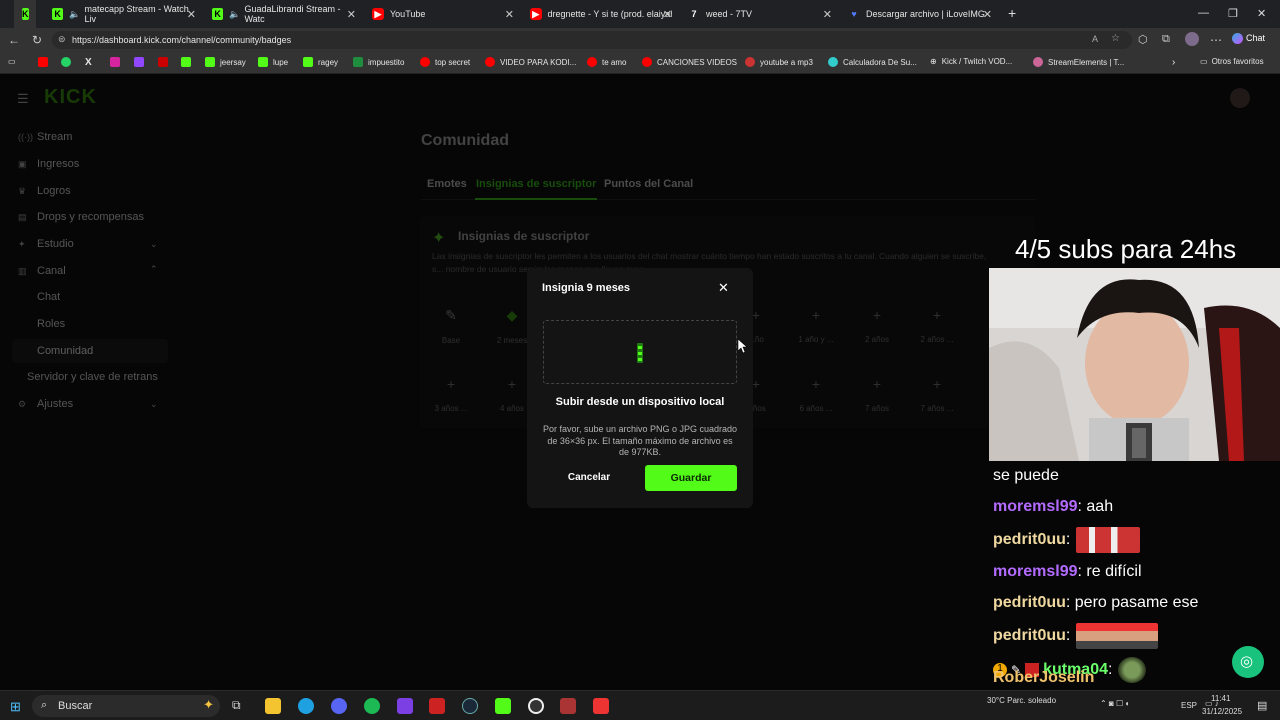 This screenshot has height=720, width=1280. I want to click on 7tv-icon: 7, so click(694, 14).